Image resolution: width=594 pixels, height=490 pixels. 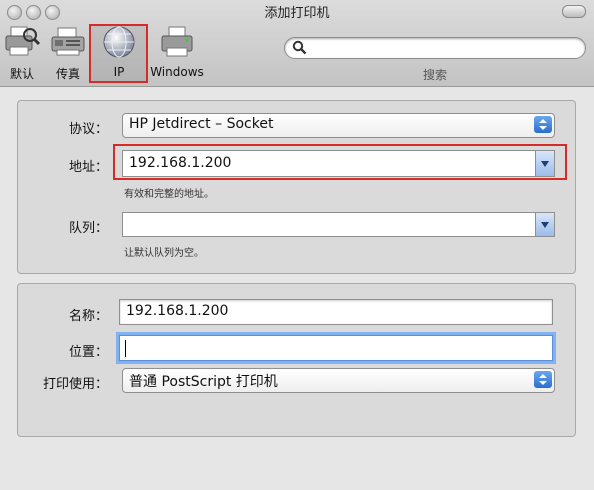 What do you see at coordinates (177, 42) in the screenshot?
I see `windows-printer-icon` at bounding box center [177, 42].